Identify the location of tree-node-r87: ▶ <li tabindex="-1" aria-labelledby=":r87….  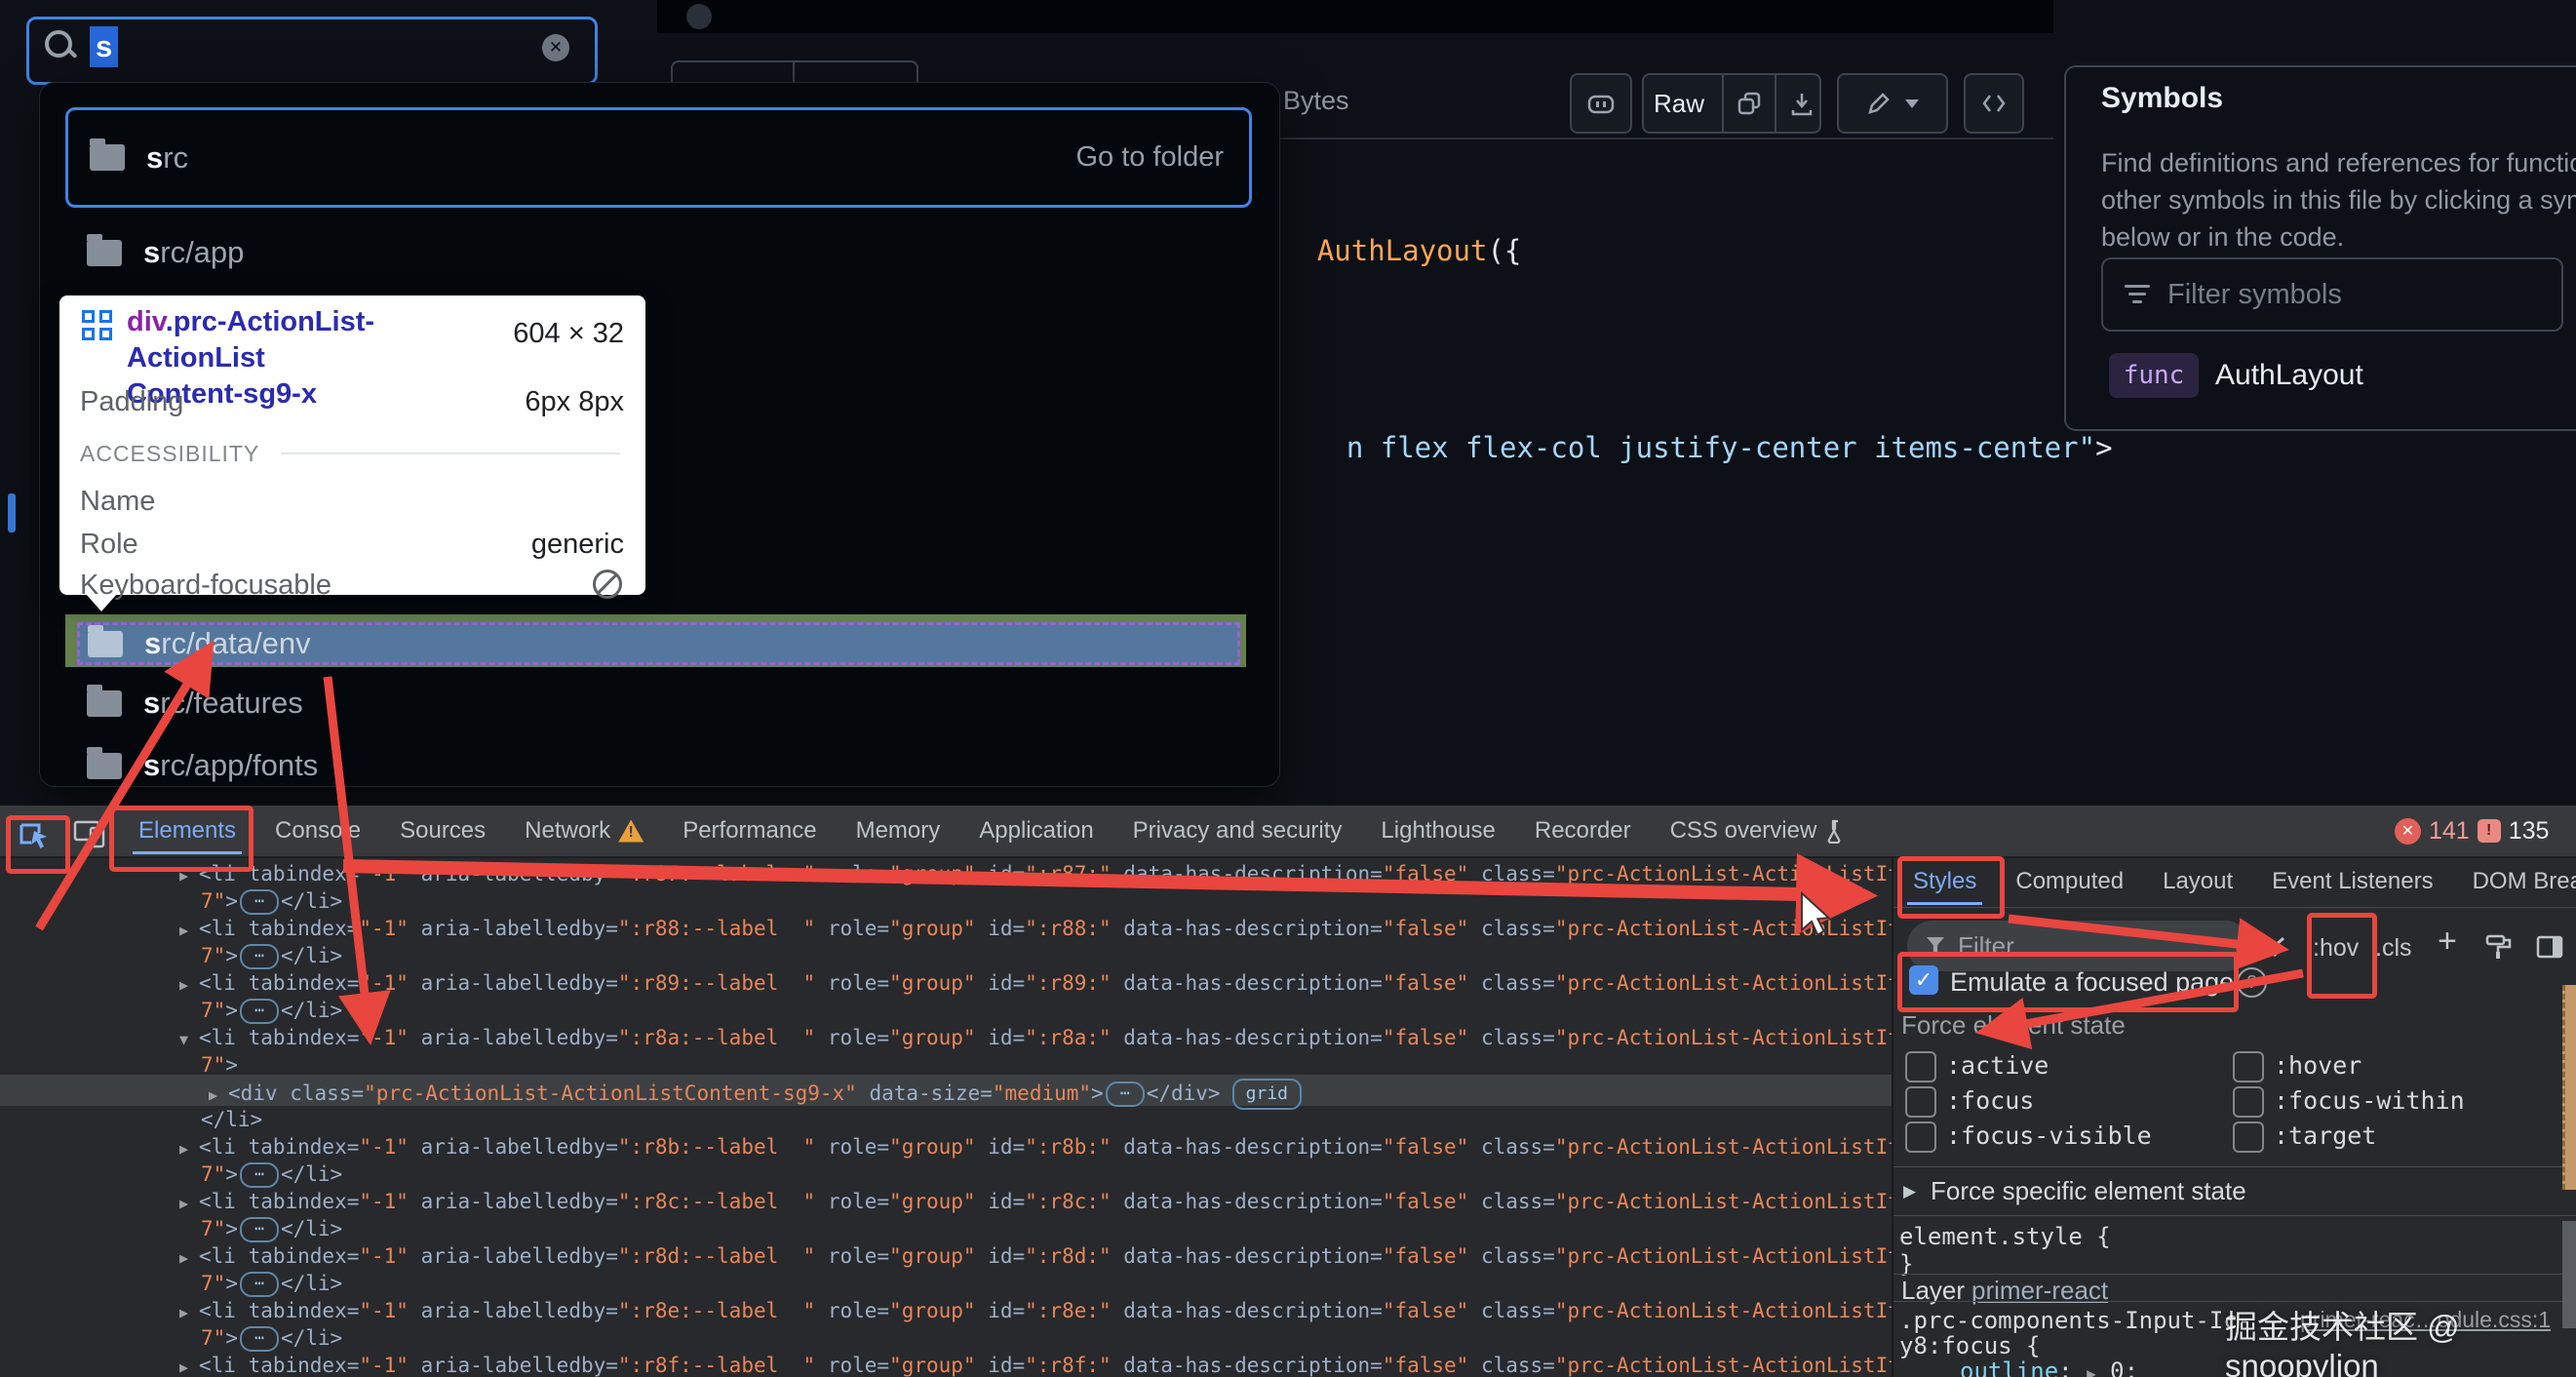
(1035, 874).